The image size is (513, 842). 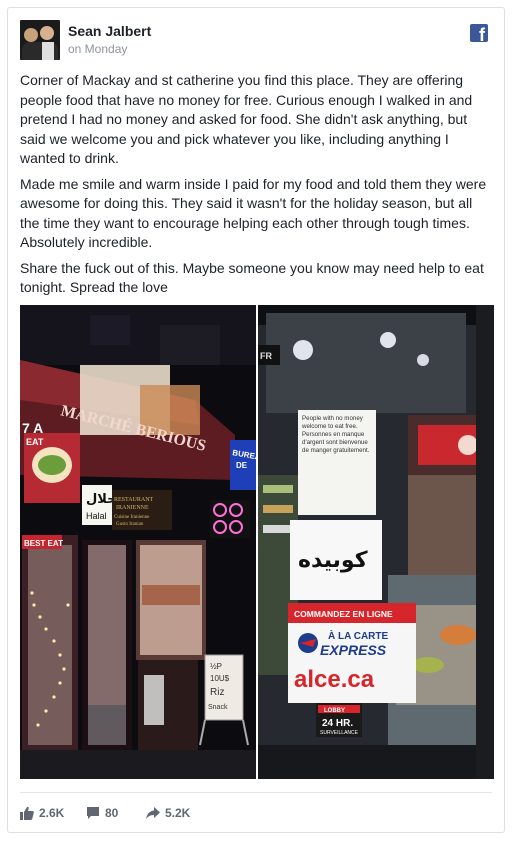 What do you see at coordinates (242, 465) in the screenshot?
I see `bureau-sign-text-2: DE` at bounding box center [242, 465].